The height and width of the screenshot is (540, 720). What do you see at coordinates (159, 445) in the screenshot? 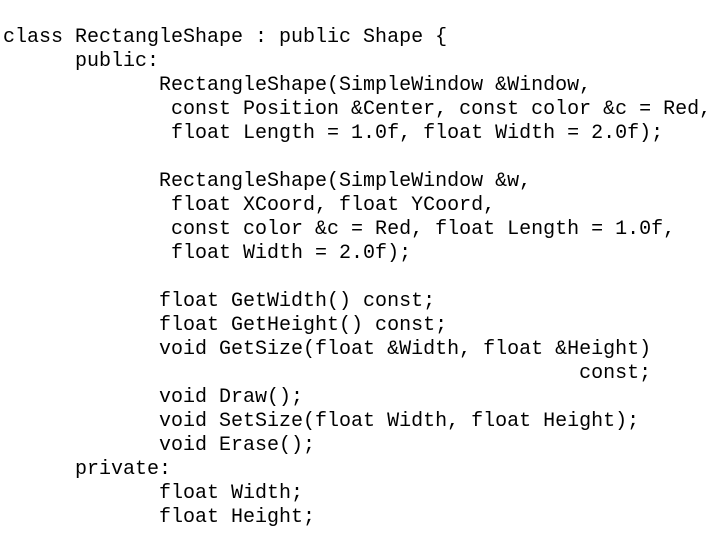
I see `code-line: void Erase();` at bounding box center [159, 445].